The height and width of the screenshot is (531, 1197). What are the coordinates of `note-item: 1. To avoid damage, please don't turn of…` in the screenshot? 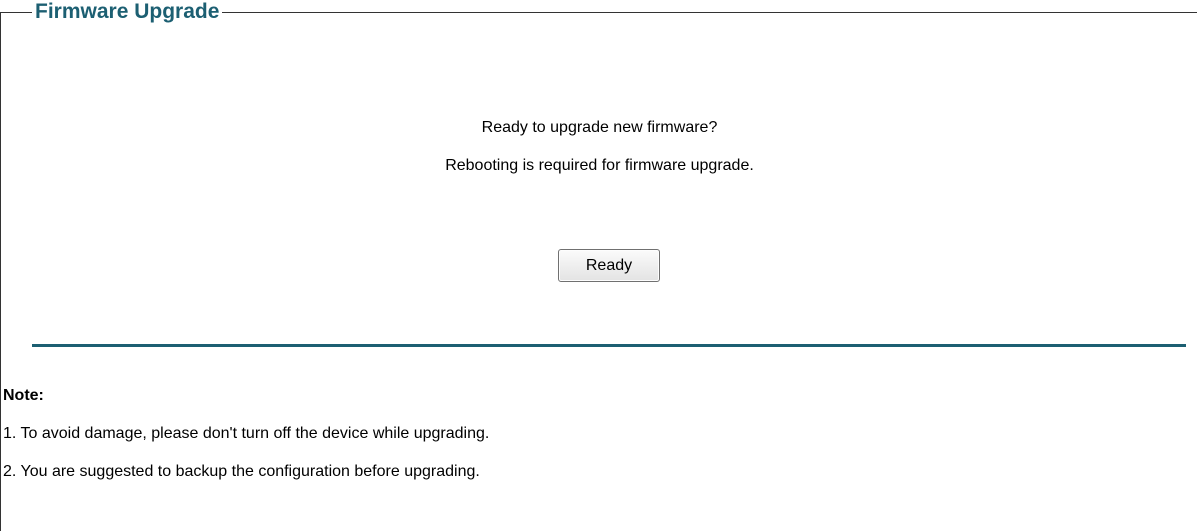 It's located at (246, 433).